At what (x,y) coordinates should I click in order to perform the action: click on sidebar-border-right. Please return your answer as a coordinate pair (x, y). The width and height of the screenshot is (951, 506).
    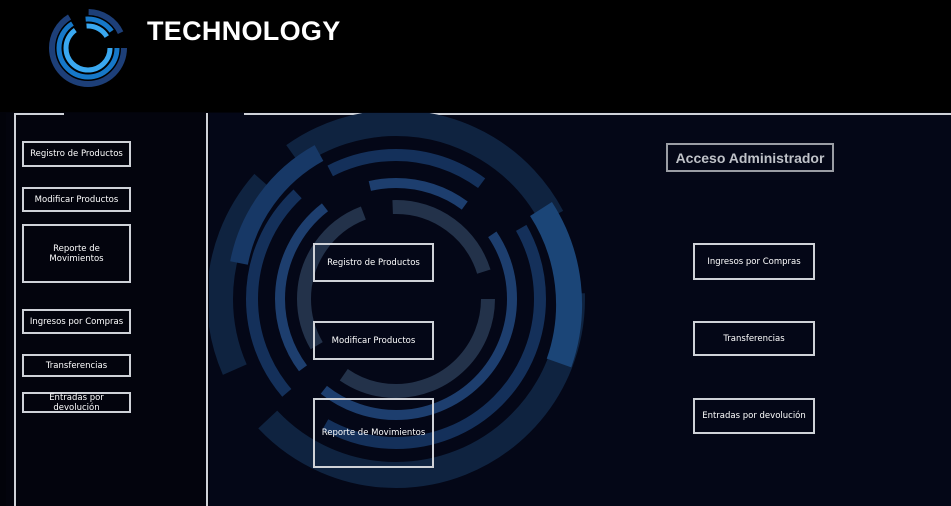
    Looking at the image, I should click on (207, 309).